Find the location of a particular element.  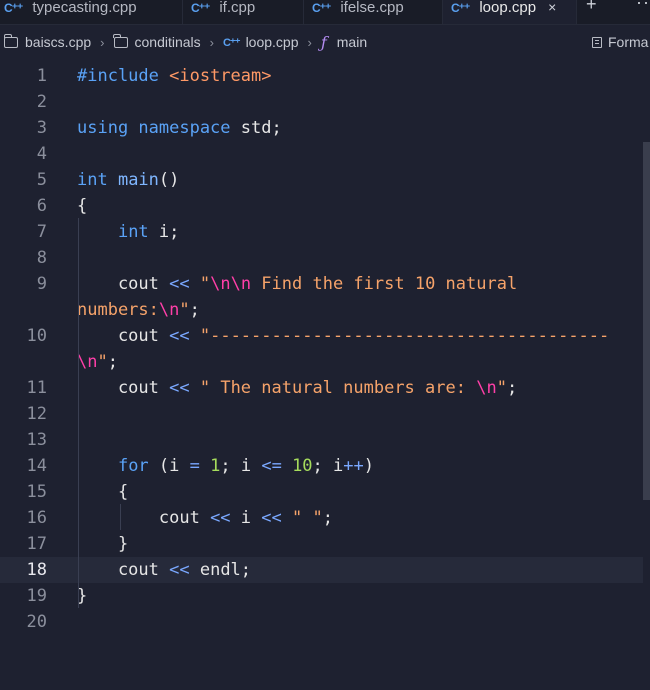

tab-label: ifelse.cpp is located at coordinates (372, 8).